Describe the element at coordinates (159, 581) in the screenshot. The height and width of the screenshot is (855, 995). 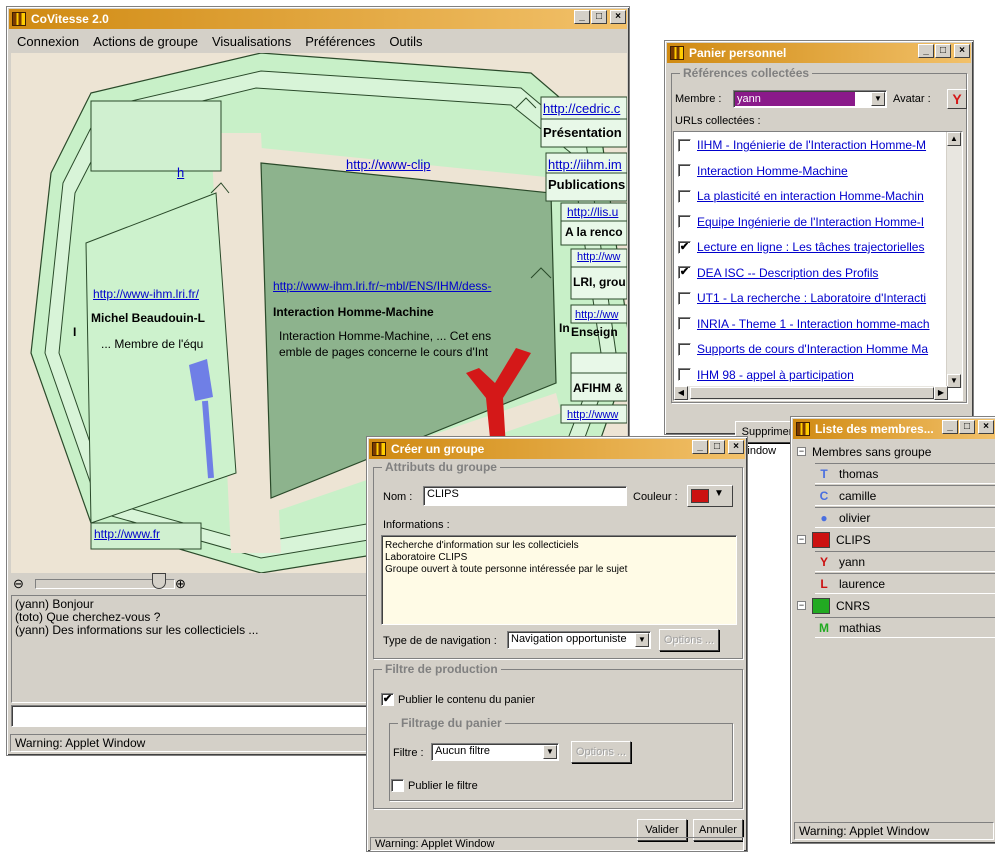
I see `zoom-slider-thumb` at that location.